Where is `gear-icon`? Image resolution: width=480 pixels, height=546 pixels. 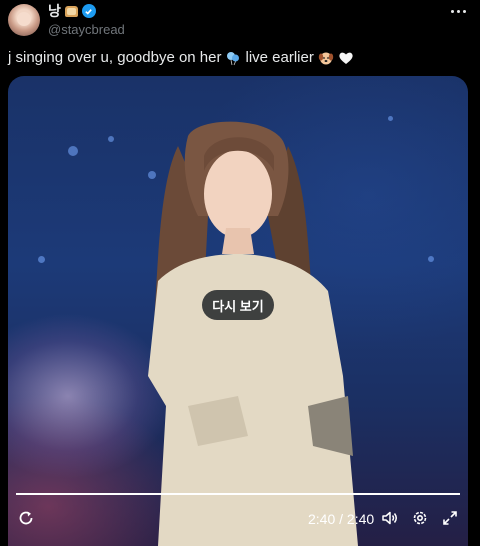
gear-icon is located at coordinates (420, 518).